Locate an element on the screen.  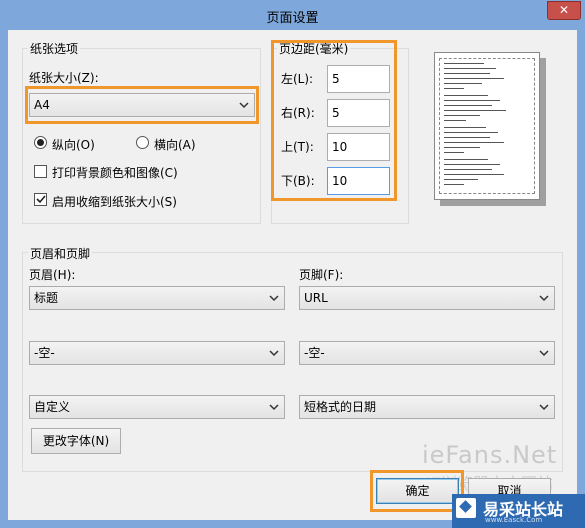
close-button: ✕ is located at coordinates (564, 10).